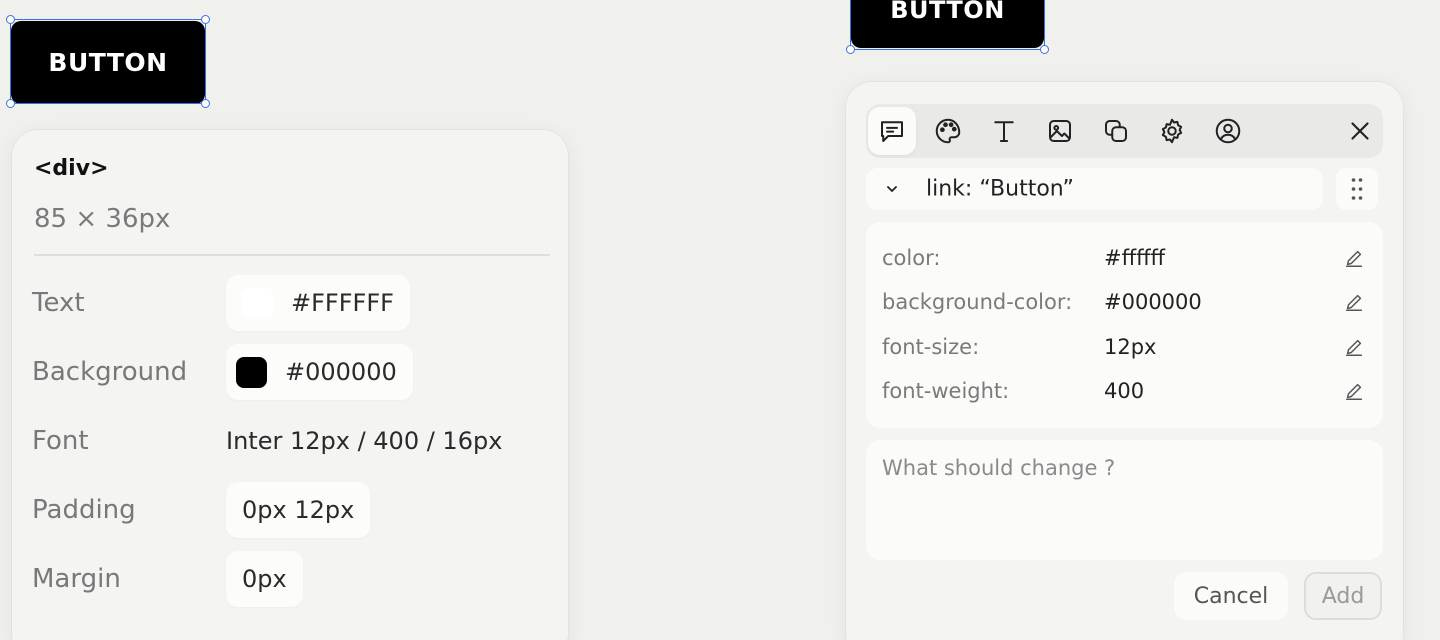  I want to click on property-value: #000000, so click(1153, 302).